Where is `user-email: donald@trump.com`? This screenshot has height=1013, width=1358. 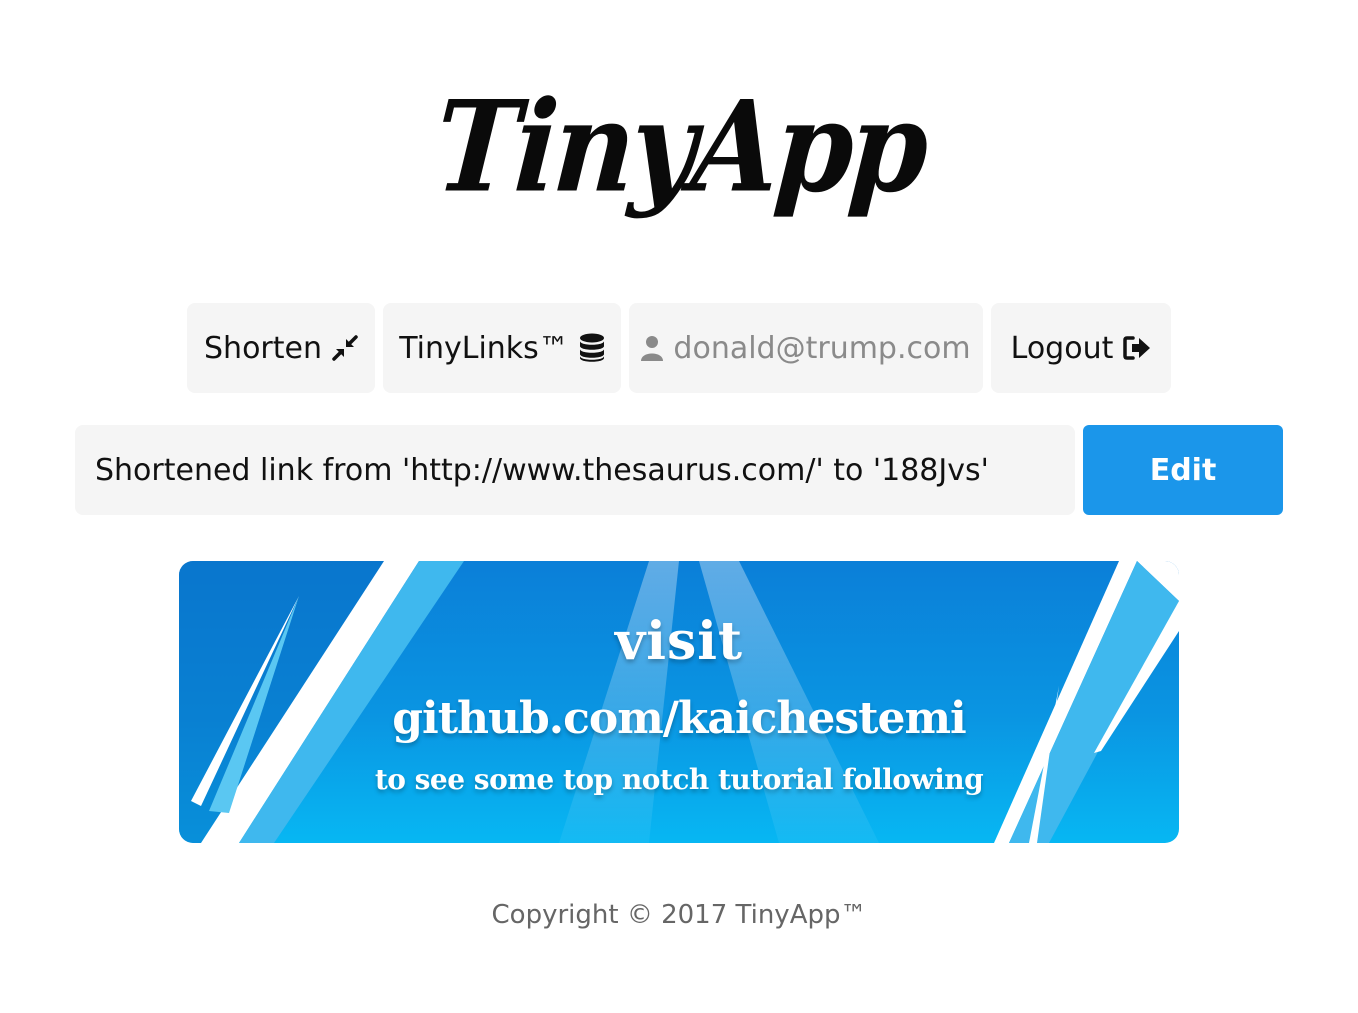 user-email: donald@trump.com is located at coordinates (822, 348).